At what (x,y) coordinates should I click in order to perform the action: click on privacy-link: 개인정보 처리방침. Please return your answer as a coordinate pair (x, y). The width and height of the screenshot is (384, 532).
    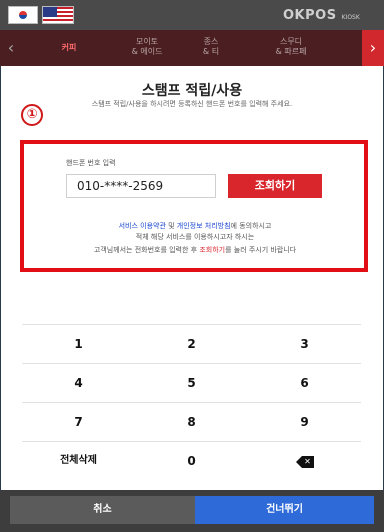
    Looking at the image, I should click on (204, 226).